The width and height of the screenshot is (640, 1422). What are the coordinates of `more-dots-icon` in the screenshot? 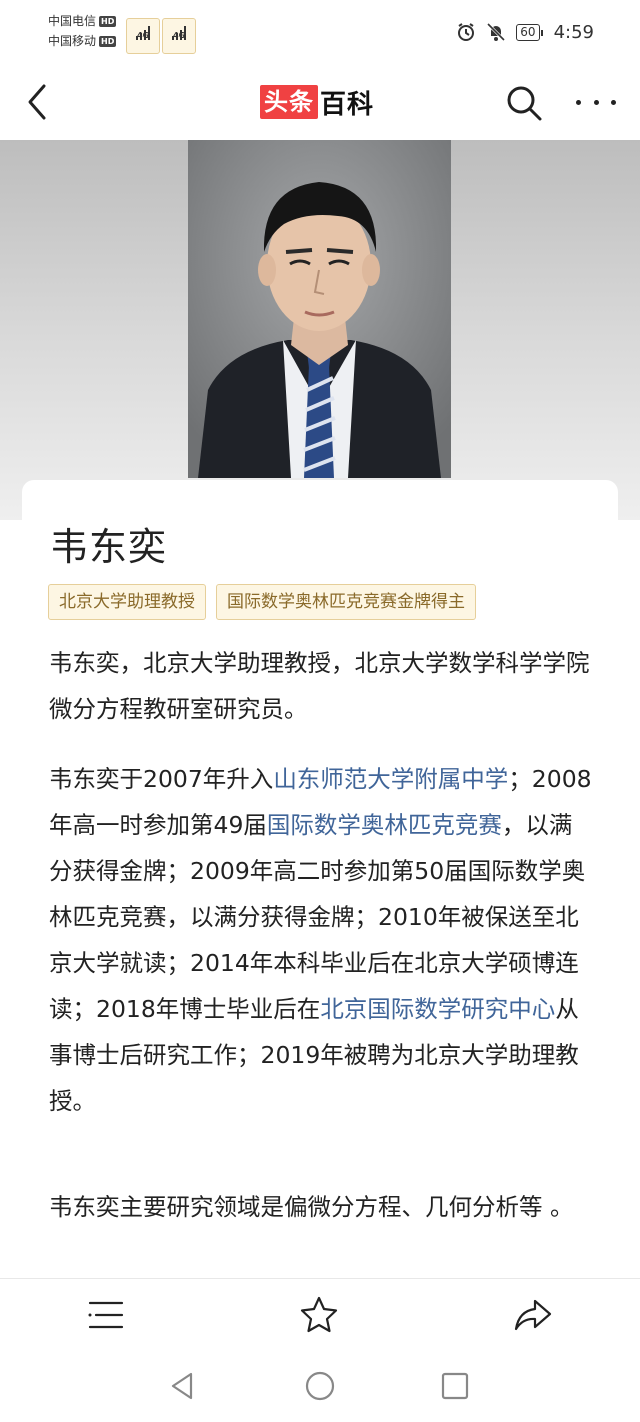 It's located at (596, 102).